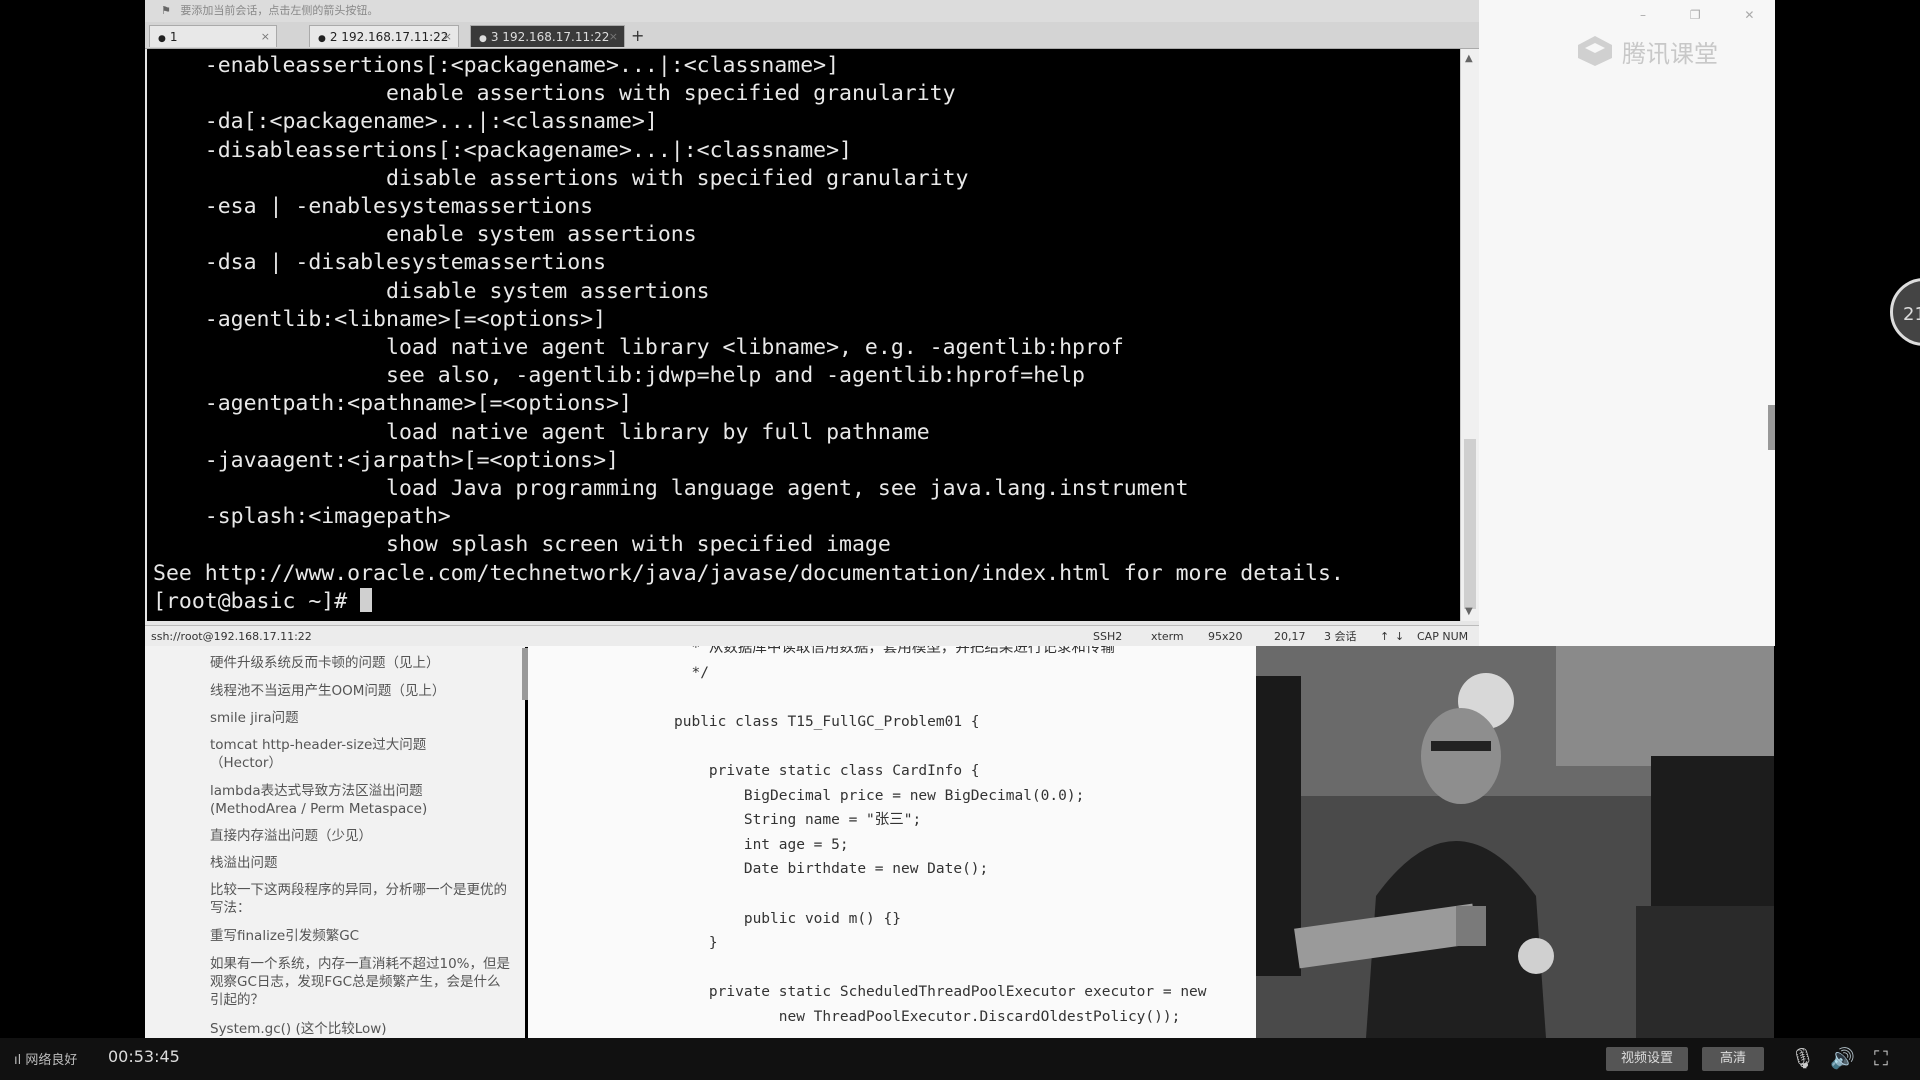 The image size is (1920, 1080). What do you see at coordinates (637, 36) in the screenshot?
I see `add-tab-button: +` at bounding box center [637, 36].